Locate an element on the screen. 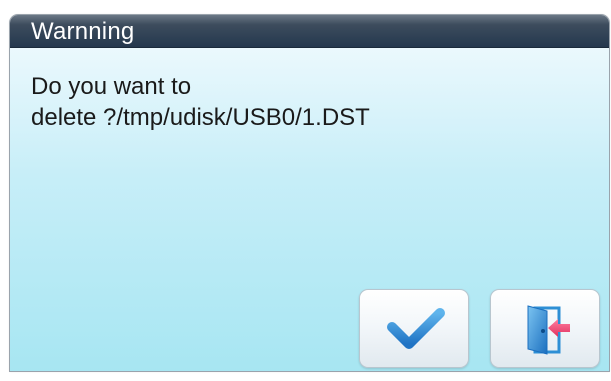 The width and height of the screenshot is (611, 381). exit-button is located at coordinates (545, 328).